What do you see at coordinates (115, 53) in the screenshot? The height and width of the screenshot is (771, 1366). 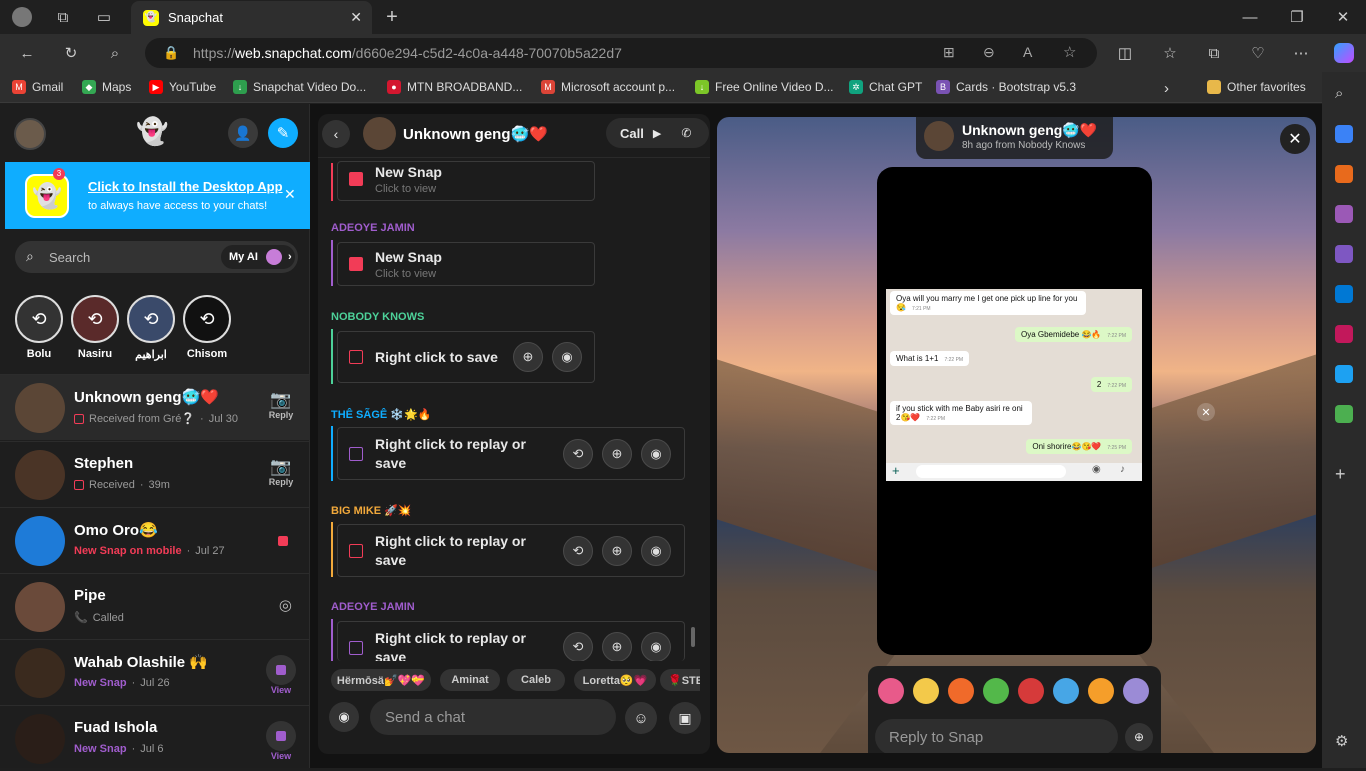 I see `search-icon: ⌕` at bounding box center [115, 53].